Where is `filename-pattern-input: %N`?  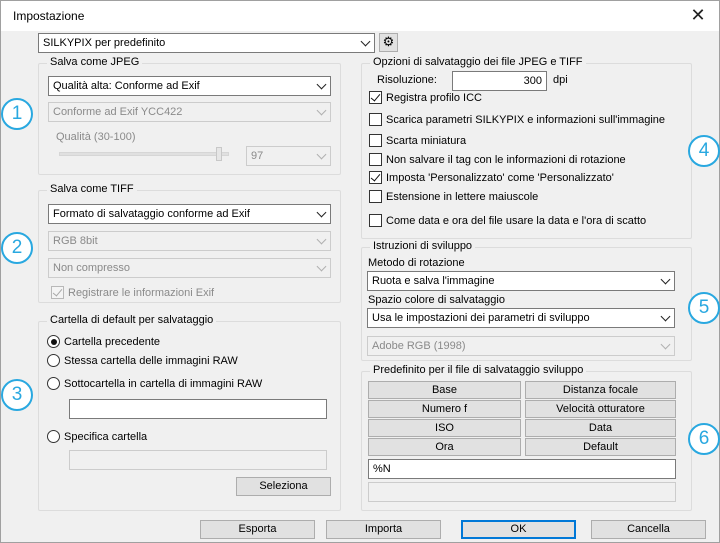
filename-pattern-input: %N is located at coordinates (522, 469).